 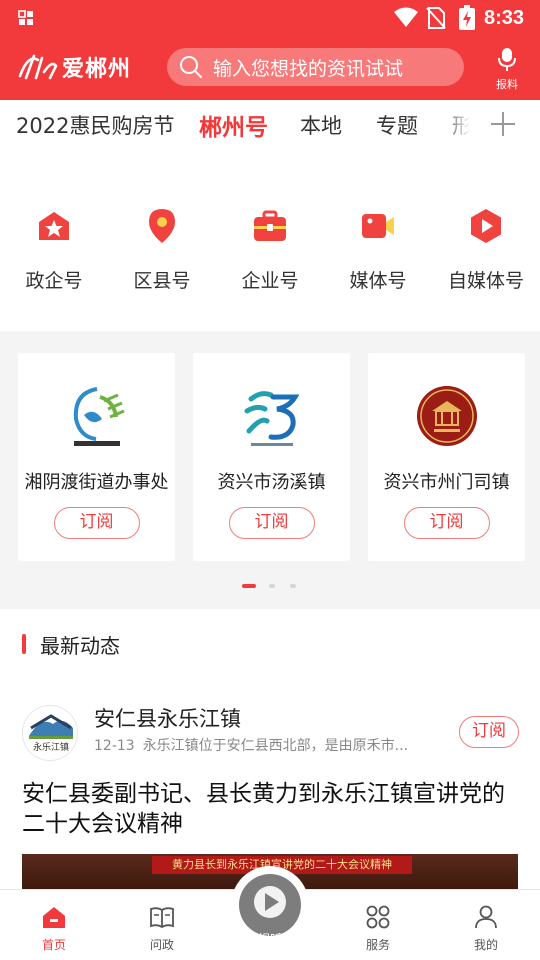 I want to click on status-bar: 8:33, so click(x=270, y=18).